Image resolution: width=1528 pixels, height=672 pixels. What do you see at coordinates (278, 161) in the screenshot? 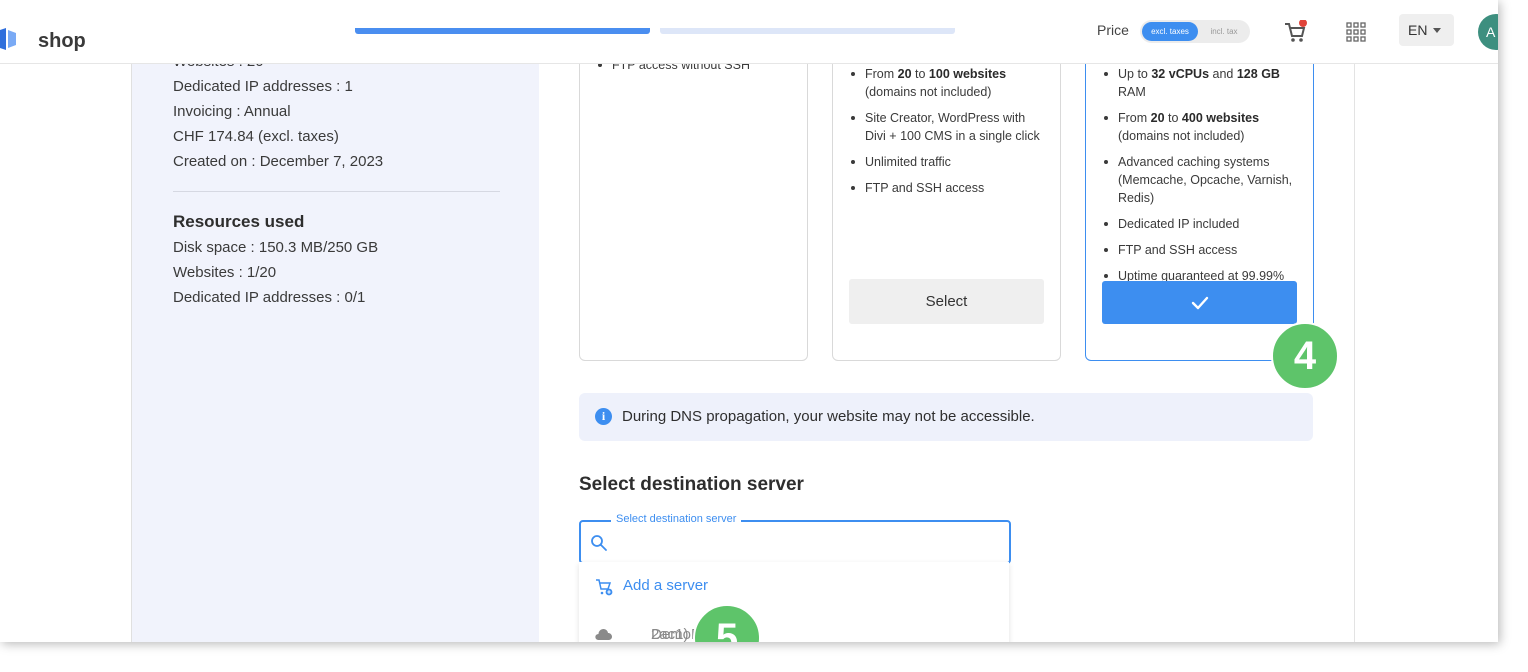
I see `summary-created: Created on : December 7, 2023` at bounding box center [278, 161].